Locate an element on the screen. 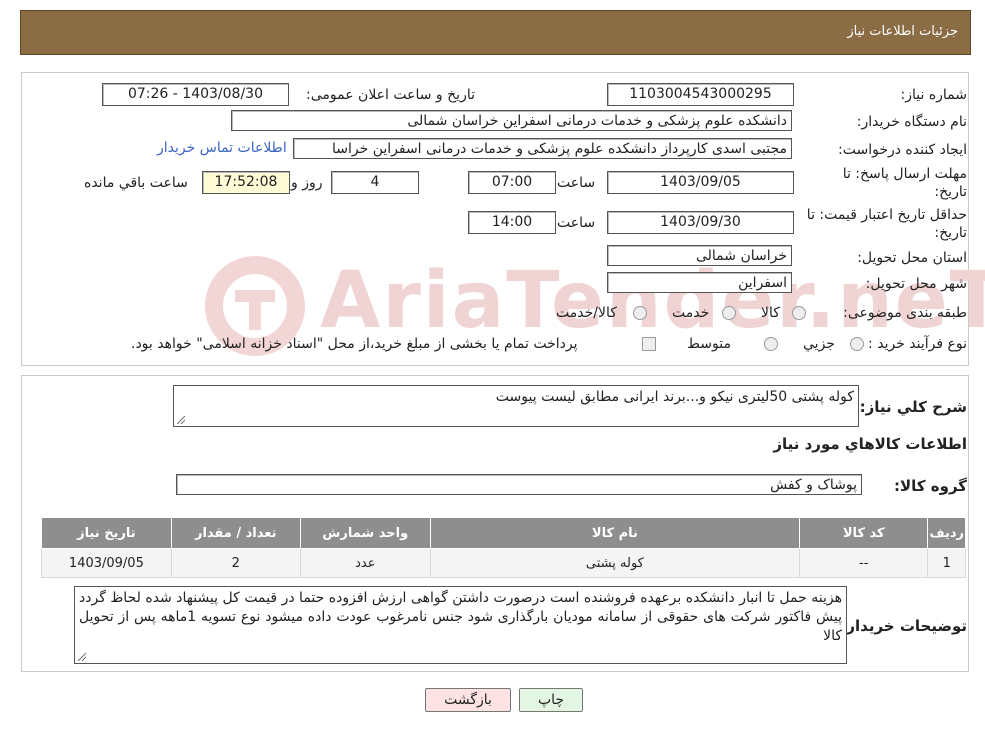  deadline-date-field: 1403/09/05 is located at coordinates (700, 182).